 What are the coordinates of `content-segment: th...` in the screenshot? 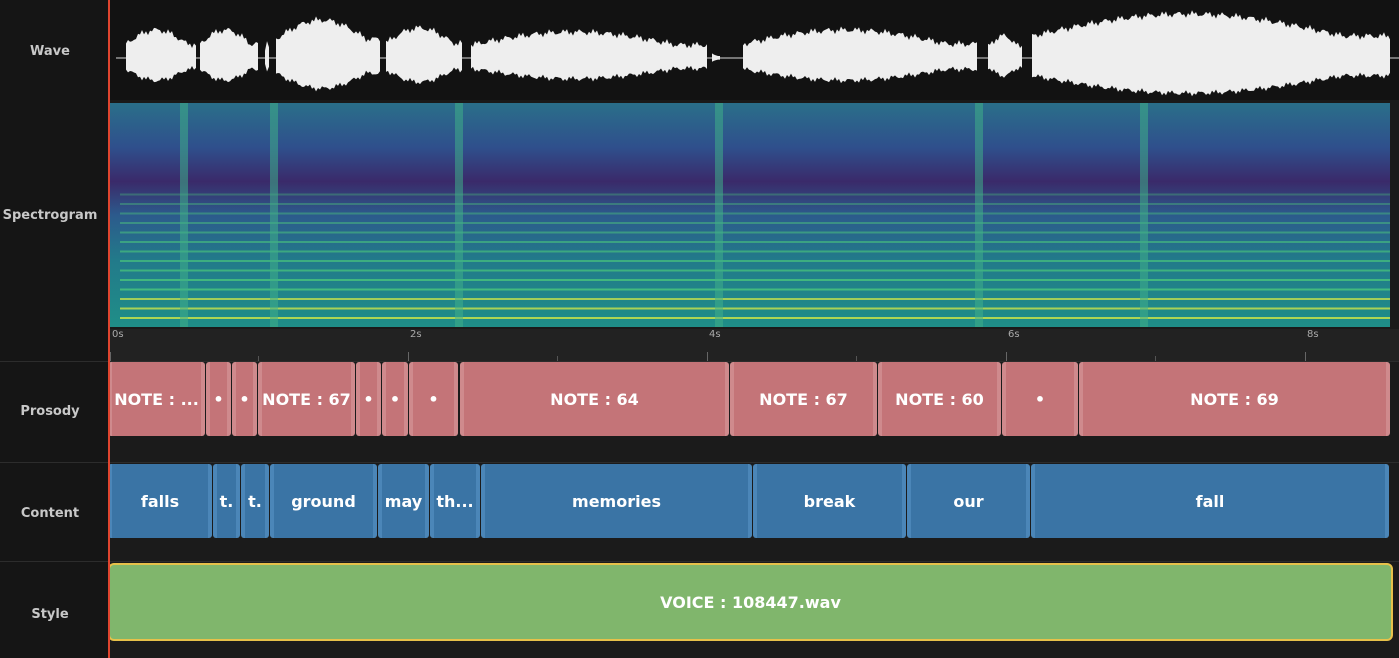 It's located at (455, 501).